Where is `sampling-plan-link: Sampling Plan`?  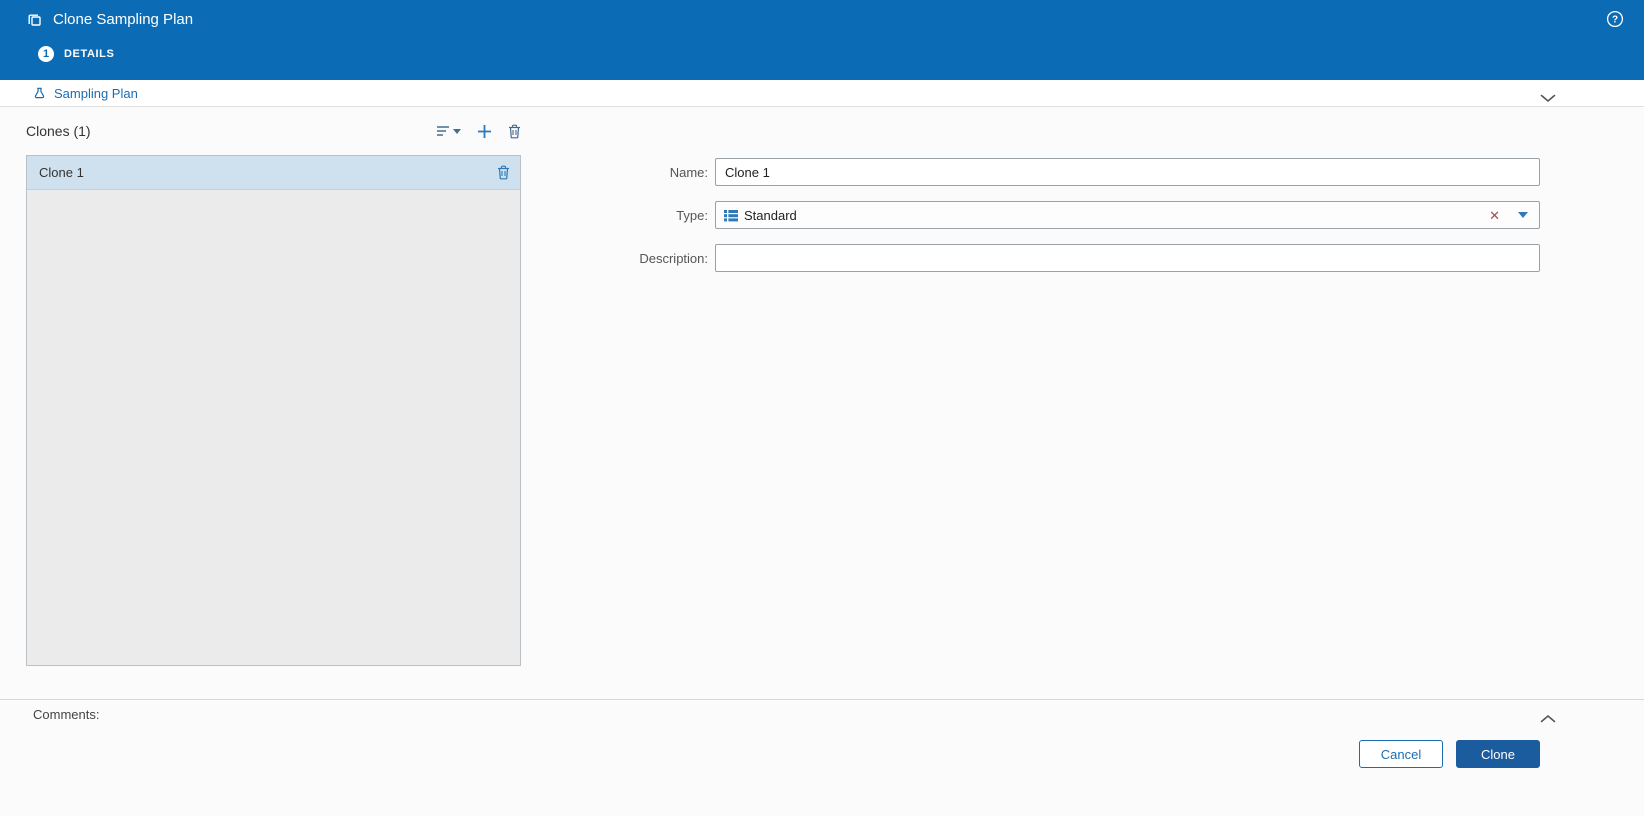
sampling-plan-link: Sampling Plan is located at coordinates (96, 93).